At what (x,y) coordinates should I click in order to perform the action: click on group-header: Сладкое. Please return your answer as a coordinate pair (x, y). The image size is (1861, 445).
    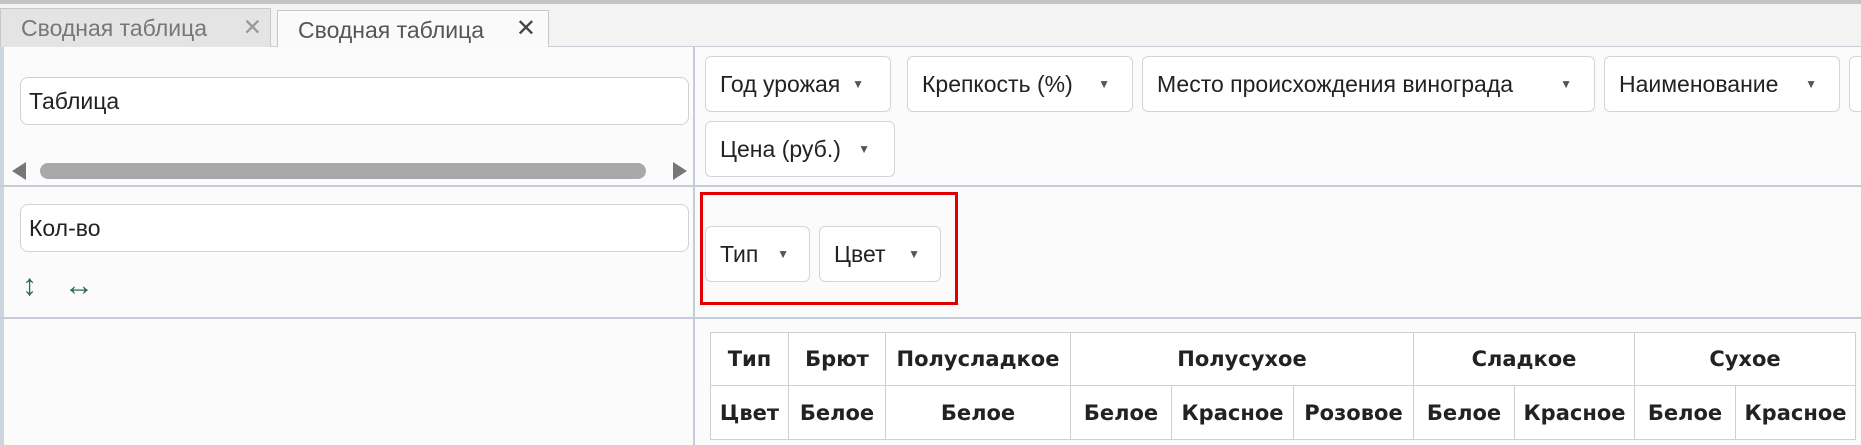
    Looking at the image, I should click on (1524, 359).